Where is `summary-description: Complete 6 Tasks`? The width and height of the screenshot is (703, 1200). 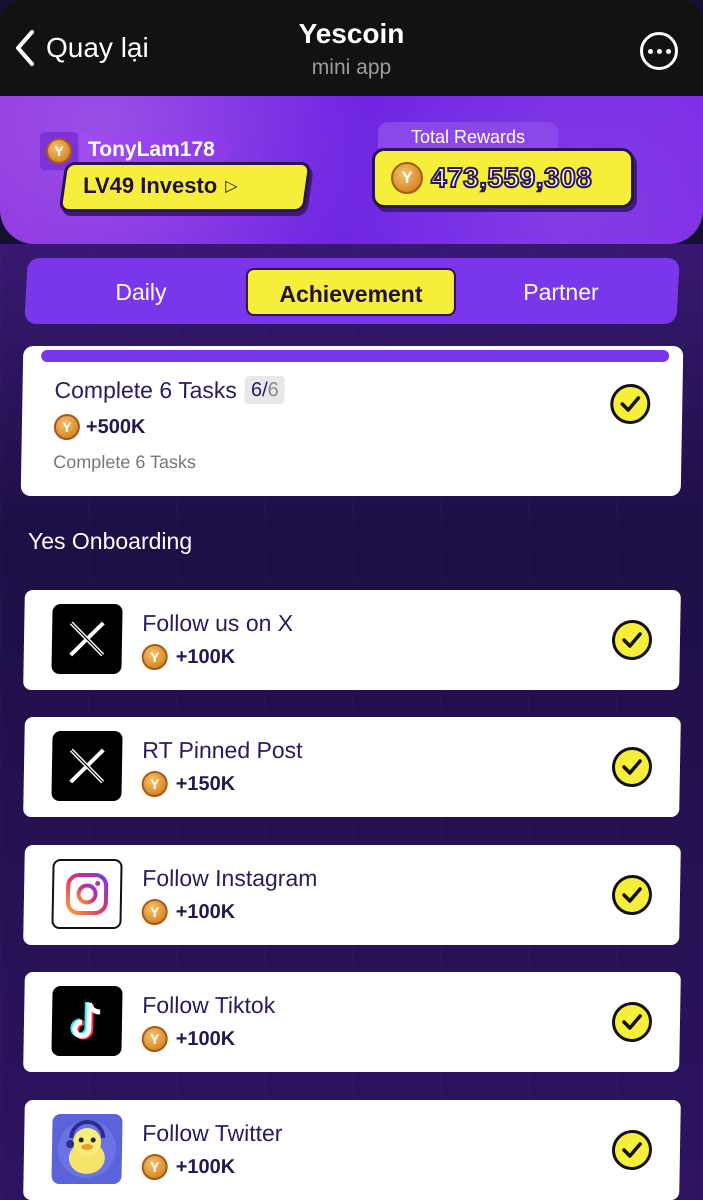
summary-description: Complete 6 Tasks is located at coordinates (125, 462).